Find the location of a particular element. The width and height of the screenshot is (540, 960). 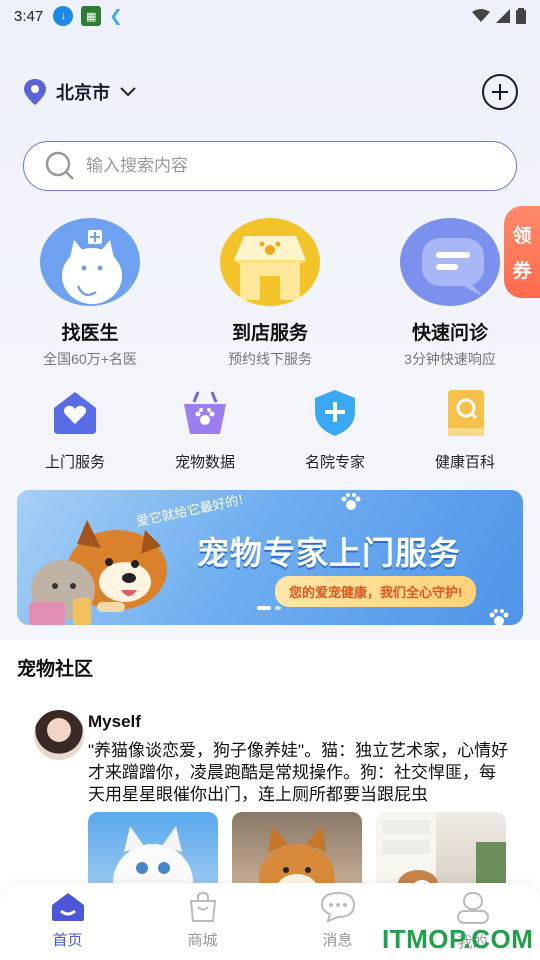

app-notification-icon: ▦ is located at coordinates (91, 16).